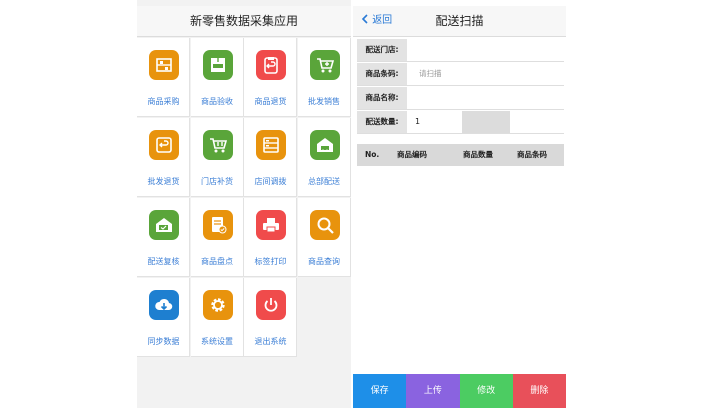 This screenshot has height=408, width=727. What do you see at coordinates (380, 391) in the screenshot?
I see `save-button: 保存` at bounding box center [380, 391].